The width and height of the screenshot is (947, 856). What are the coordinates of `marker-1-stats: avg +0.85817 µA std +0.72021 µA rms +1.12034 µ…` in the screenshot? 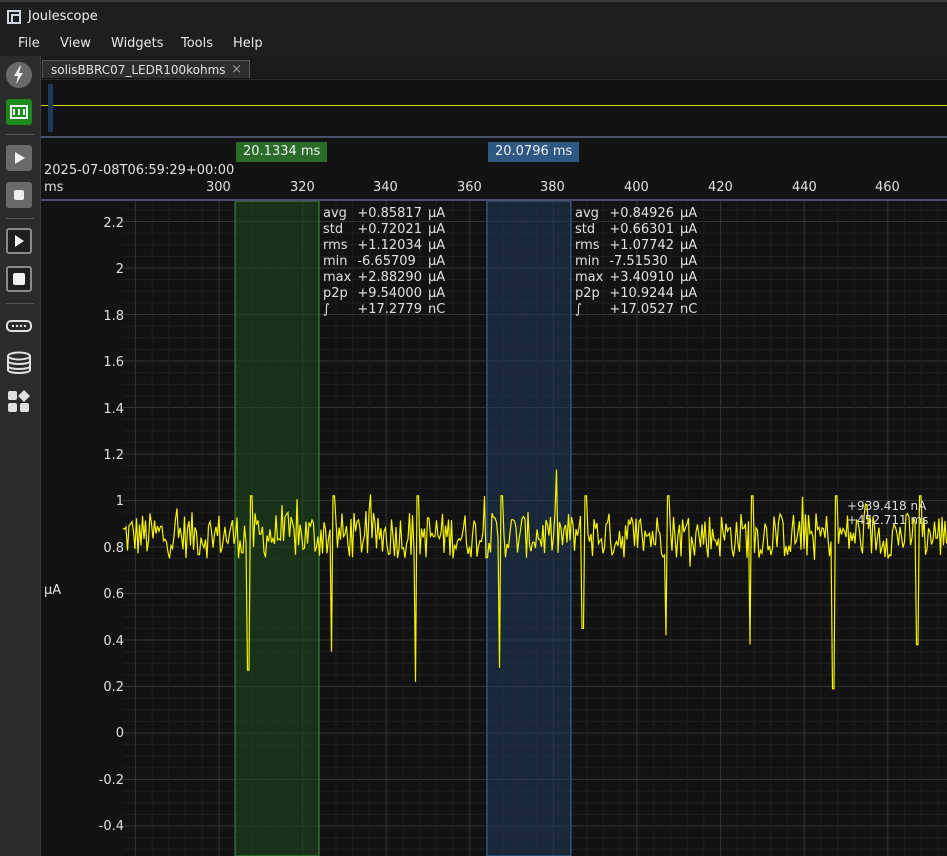 It's located at (384, 261).